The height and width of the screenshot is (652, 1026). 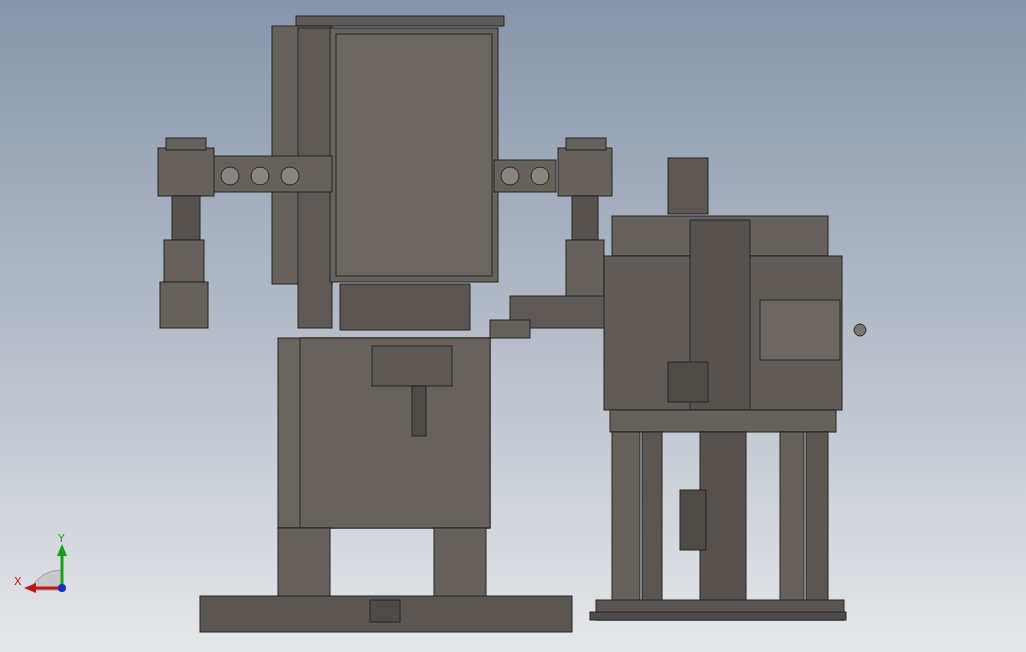 What do you see at coordinates (45, 568) in the screenshot?
I see `axis-triad-icon` at bounding box center [45, 568].